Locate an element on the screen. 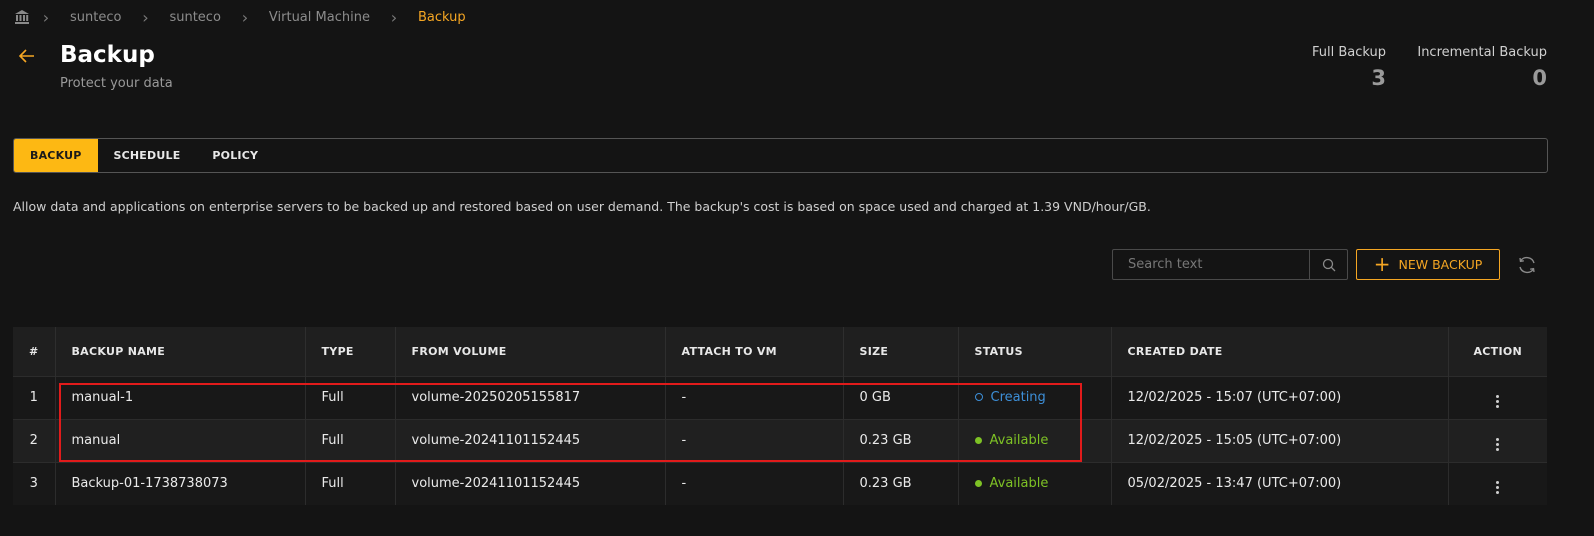 The image size is (1594, 536). tab-backup: BACKUP is located at coordinates (56, 155).